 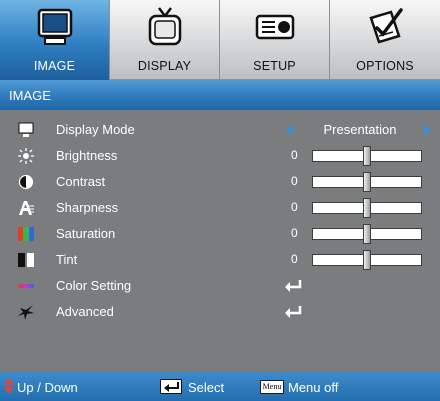 What do you see at coordinates (294, 155) in the screenshot?
I see `brightness-value: 0` at bounding box center [294, 155].